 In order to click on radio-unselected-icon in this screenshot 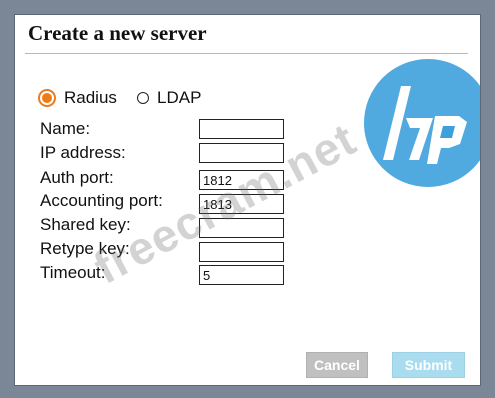, I will do `click(143, 98)`.